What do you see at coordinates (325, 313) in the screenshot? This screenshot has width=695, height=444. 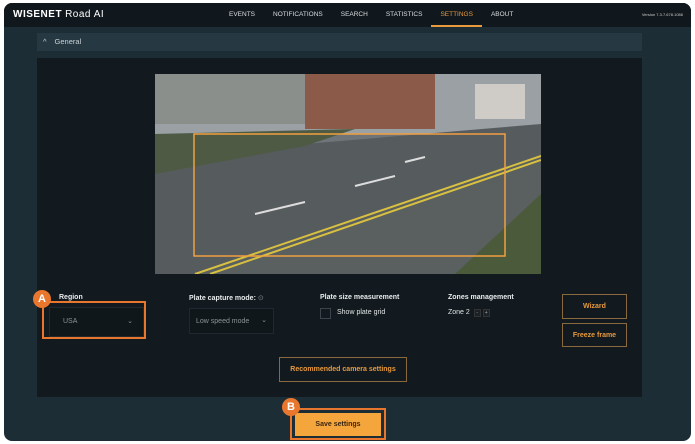 I see `show-plate-grid-checkbox` at bounding box center [325, 313].